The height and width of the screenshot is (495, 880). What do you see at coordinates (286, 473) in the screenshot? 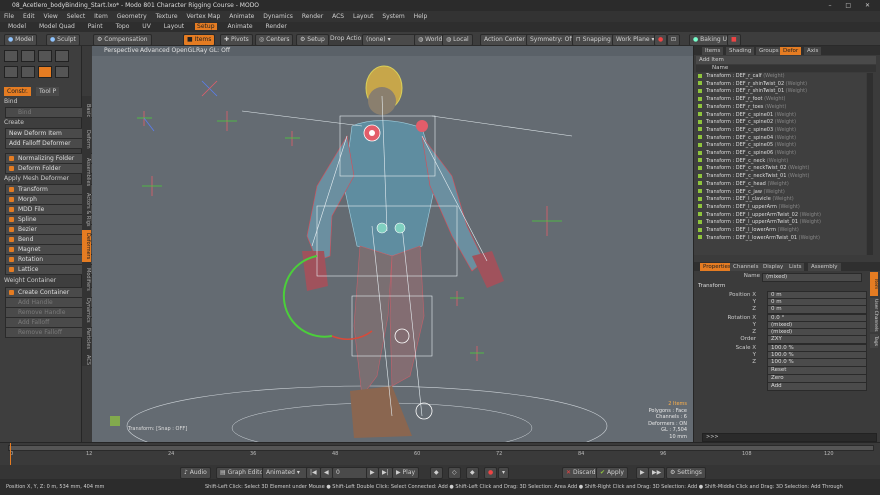
I see `animated-select: Animated ▾` at bounding box center [286, 473].